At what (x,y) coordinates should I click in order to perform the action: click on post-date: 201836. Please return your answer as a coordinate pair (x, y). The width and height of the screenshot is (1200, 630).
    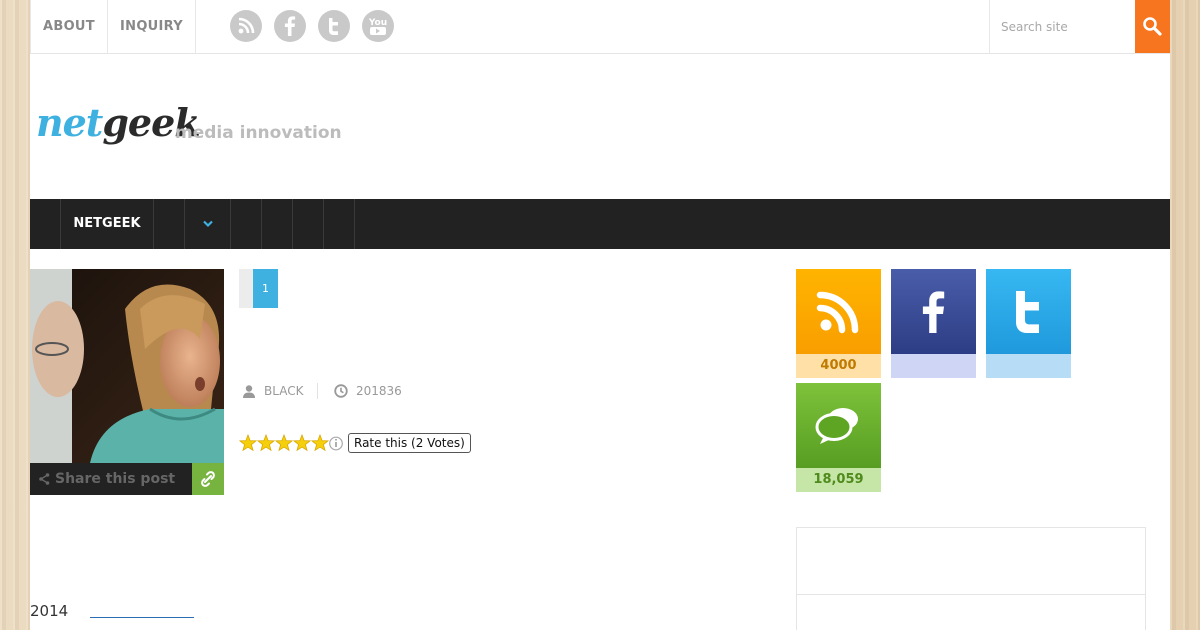
    Looking at the image, I should click on (379, 391).